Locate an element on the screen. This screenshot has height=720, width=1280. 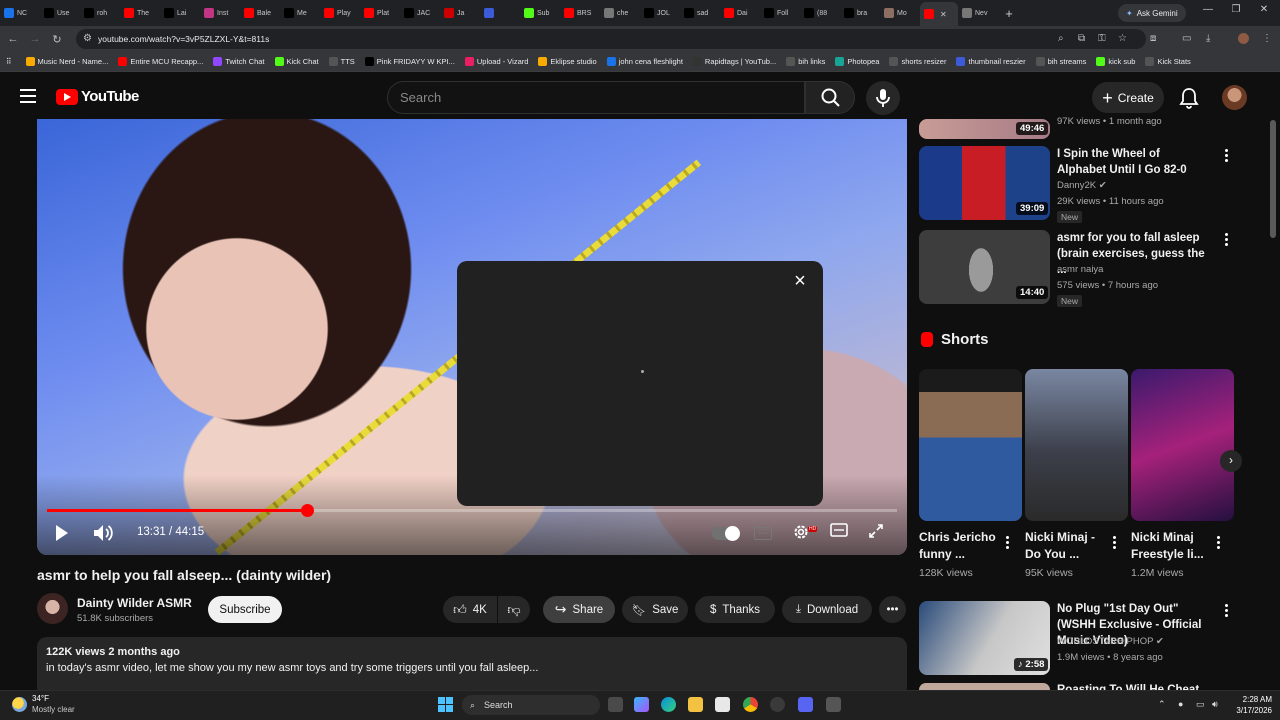
progress-bar is located at coordinates (472, 510).